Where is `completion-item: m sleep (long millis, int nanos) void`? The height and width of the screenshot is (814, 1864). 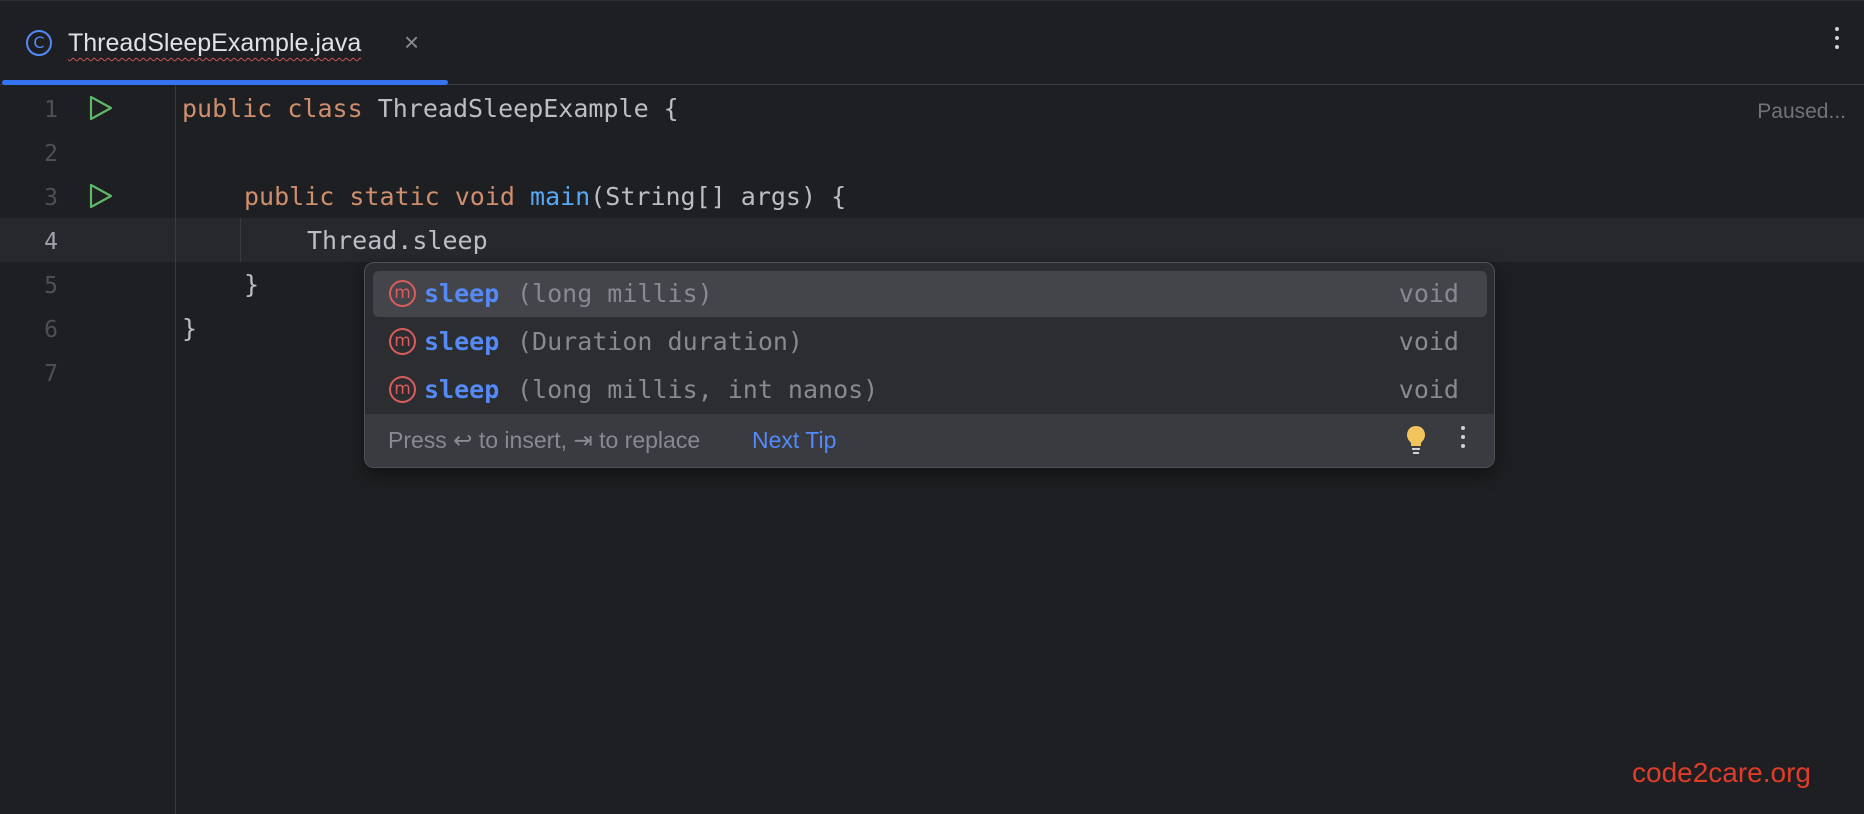
completion-item: m sleep (long millis, int nanos) void is located at coordinates (930, 390).